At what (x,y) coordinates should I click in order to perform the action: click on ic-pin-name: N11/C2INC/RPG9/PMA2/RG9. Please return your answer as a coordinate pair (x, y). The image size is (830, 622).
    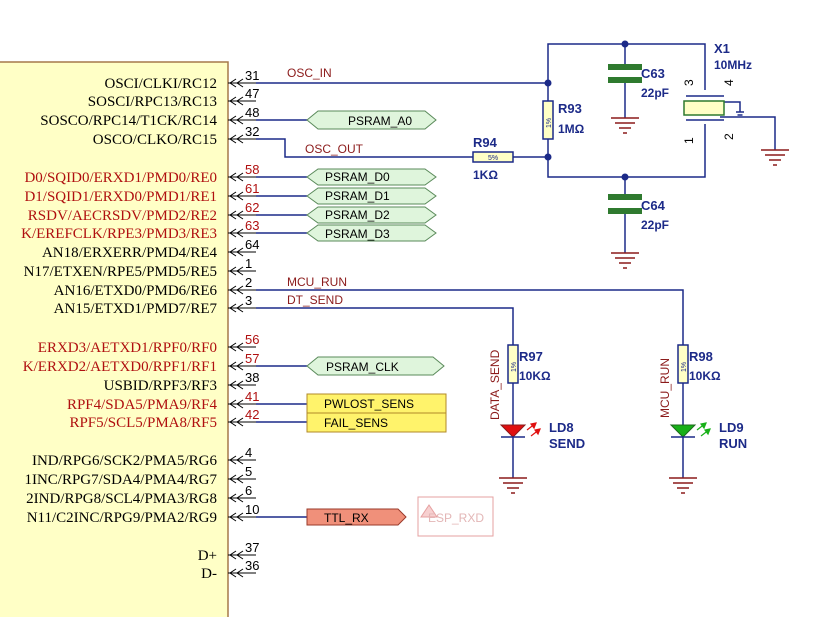
    Looking at the image, I should click on (122, 518).